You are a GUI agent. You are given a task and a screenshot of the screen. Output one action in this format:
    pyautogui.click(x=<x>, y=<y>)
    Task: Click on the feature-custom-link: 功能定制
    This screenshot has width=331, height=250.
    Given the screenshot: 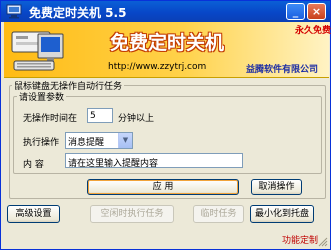 What is the action you would take?
    pyautogui.click(x=300, y=239)
    